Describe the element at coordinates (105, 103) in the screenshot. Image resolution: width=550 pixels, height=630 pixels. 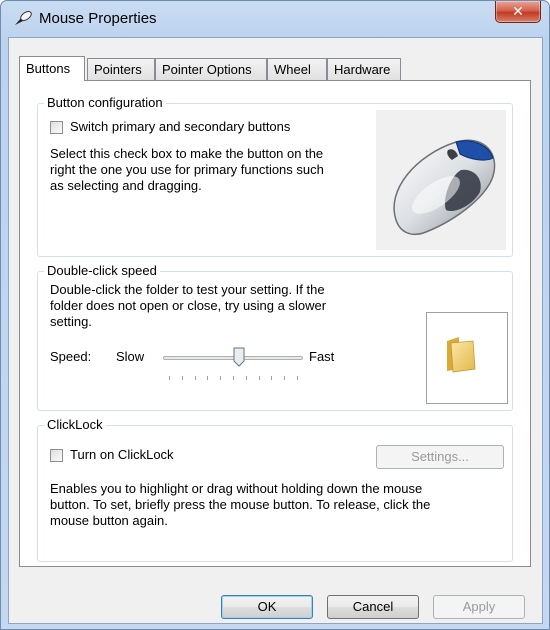
I see `button-configuration-legend: Button configuration` at that location.